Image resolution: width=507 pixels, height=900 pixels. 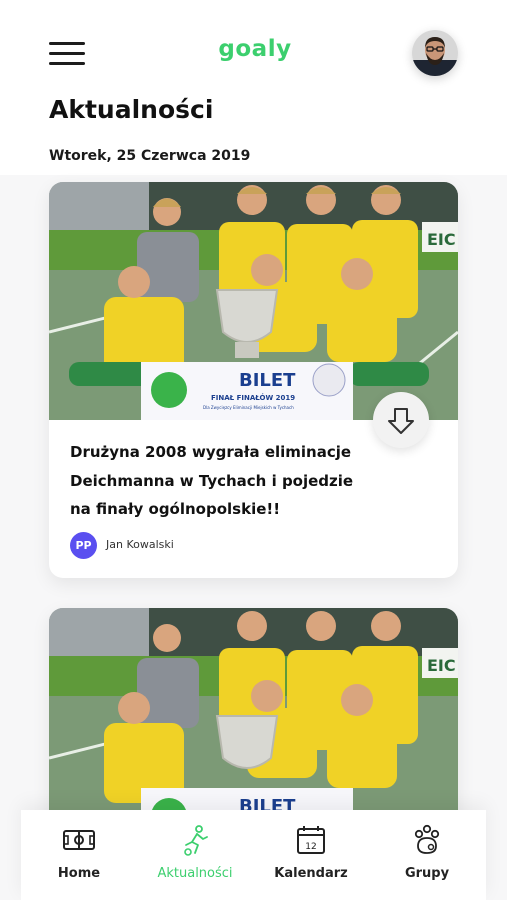 I want to click on share-arrow-icon, so click(x=401, y=421).